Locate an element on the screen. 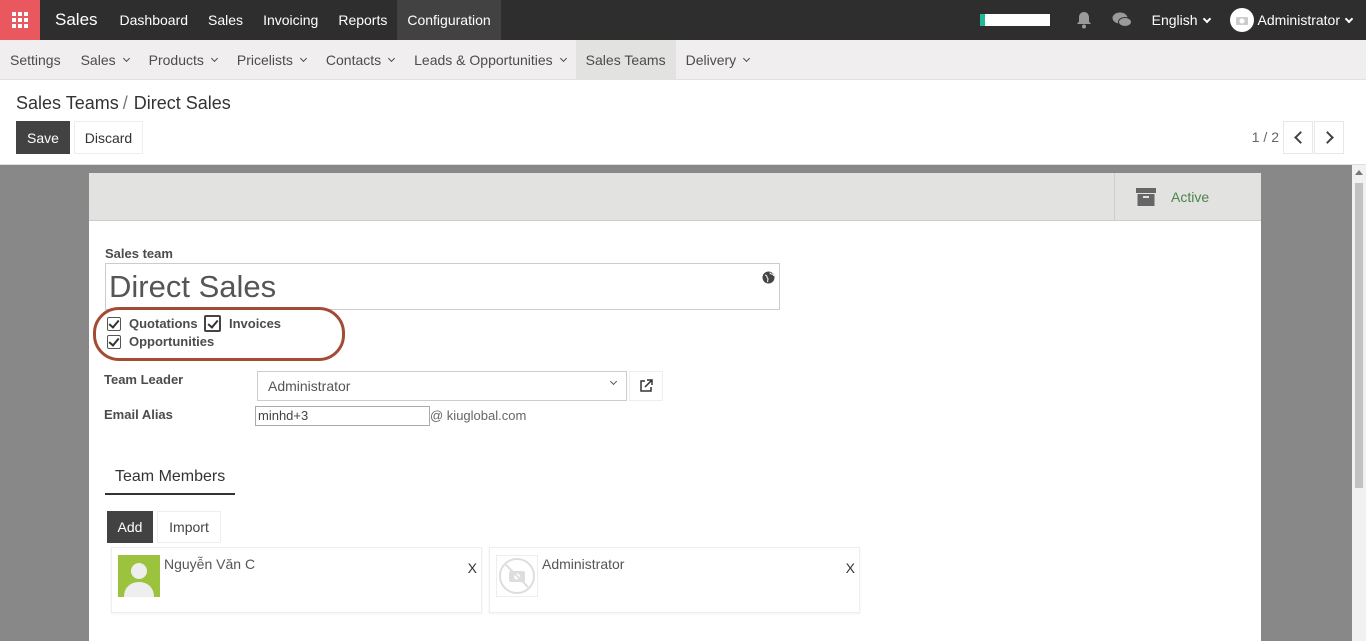  member-name: Nguyễn Văn C is located at coordinates (210, 564).